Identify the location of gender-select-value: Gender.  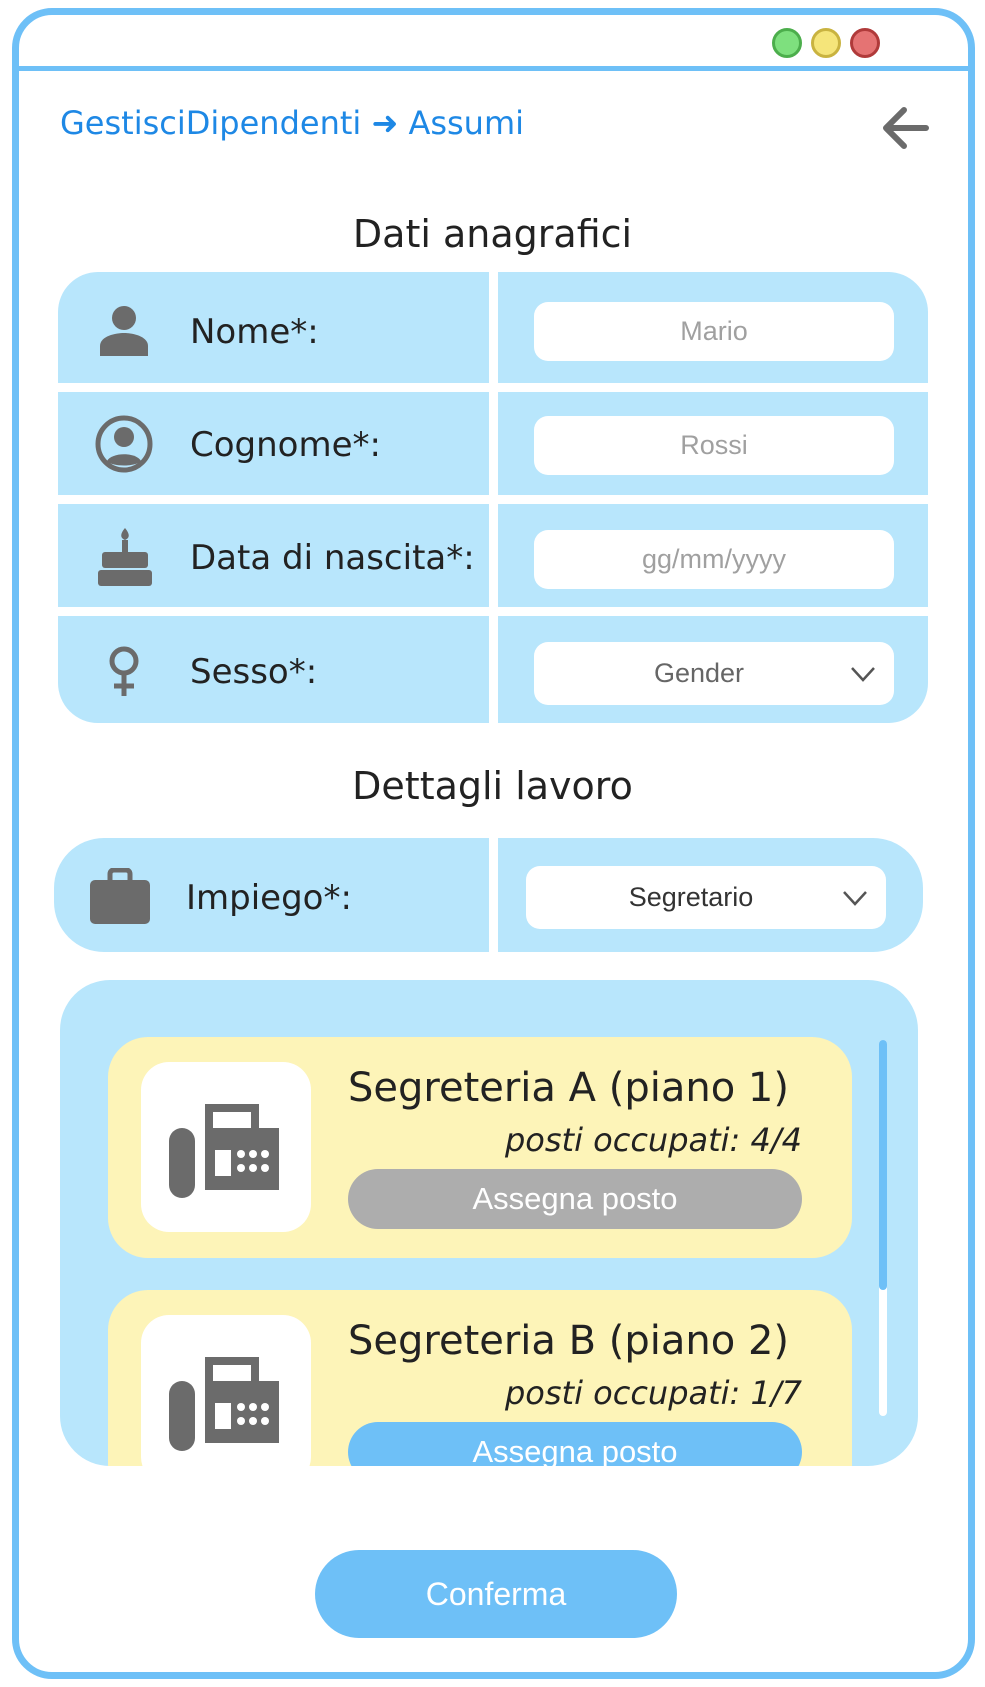
(699, 673).